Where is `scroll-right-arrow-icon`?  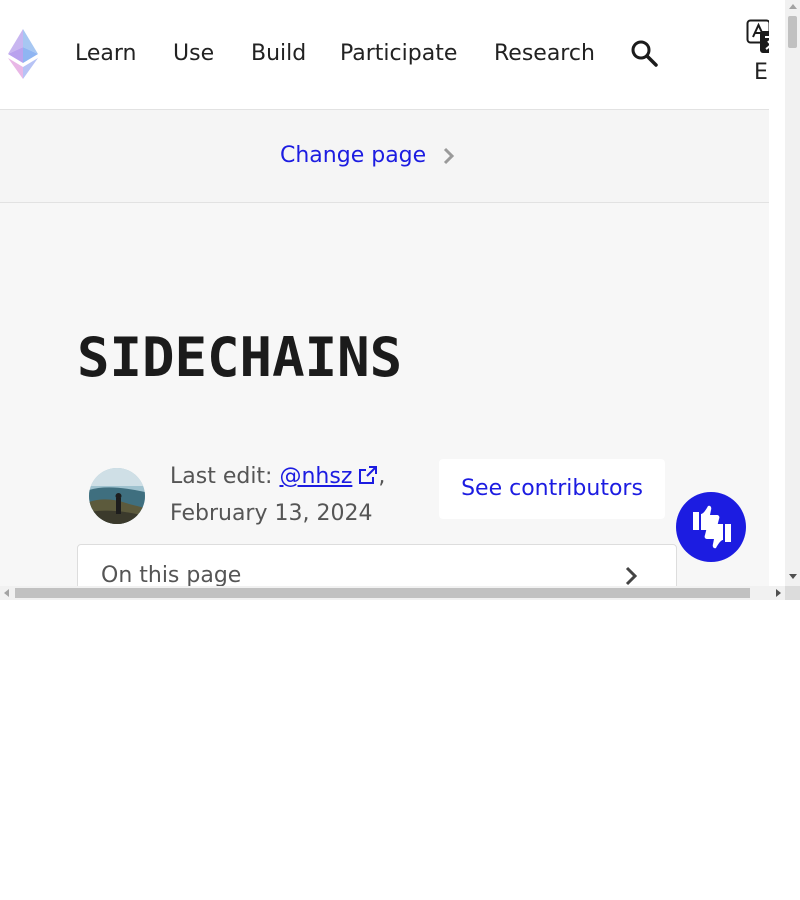
scroll-right-arrow-icon is located at coordinates (778, 593).